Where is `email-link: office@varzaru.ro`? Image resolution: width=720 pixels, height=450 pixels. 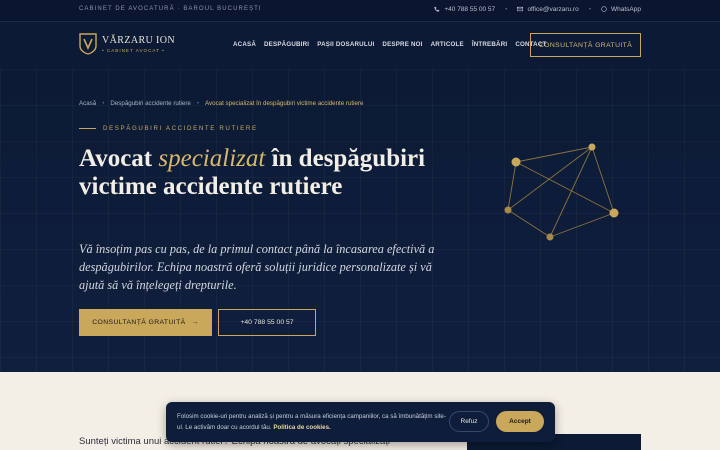
email-link: office@varzaru.ro is located at coordinates (548, 9).